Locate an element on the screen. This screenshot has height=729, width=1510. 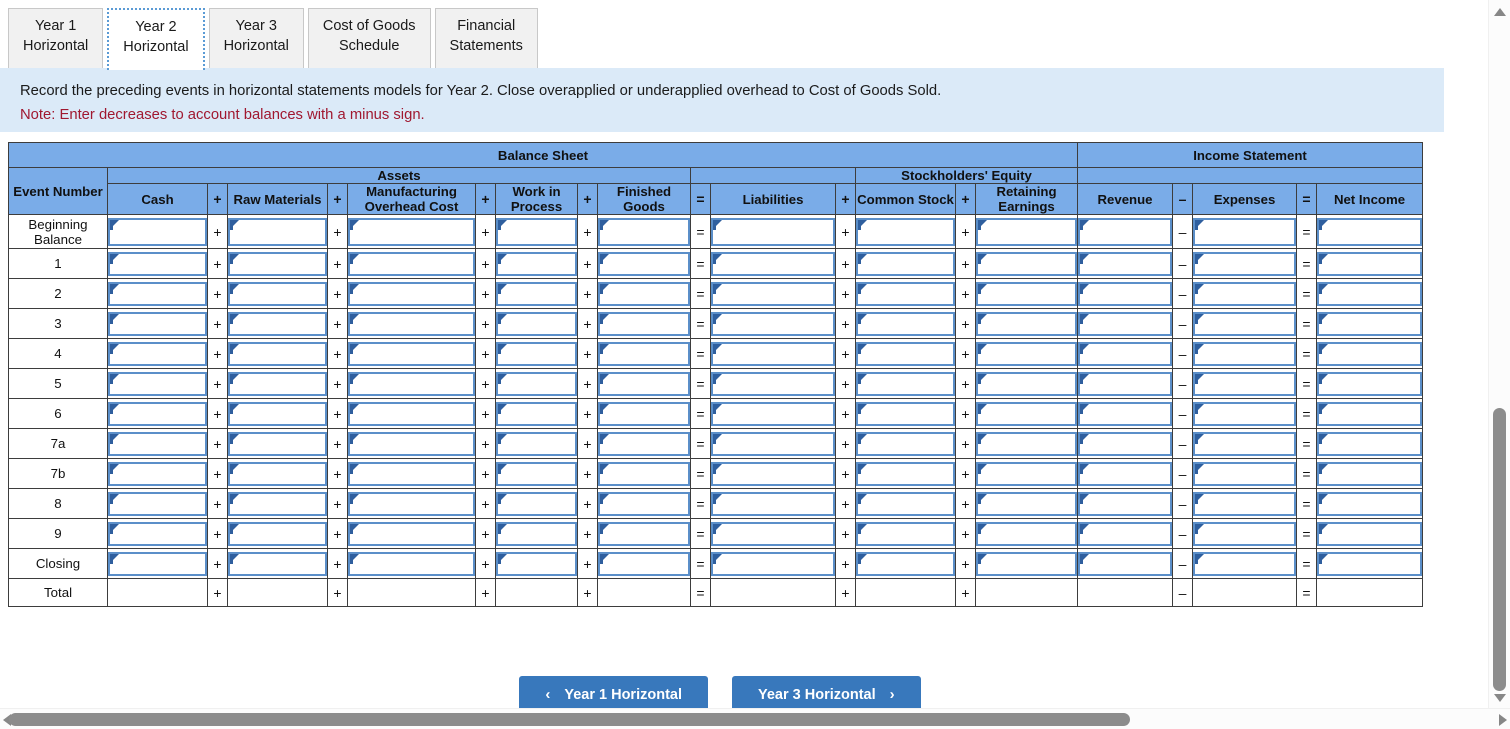
tab-year-2-horizontal: Year 2 Horizontal is located at coordinates (156, 39).